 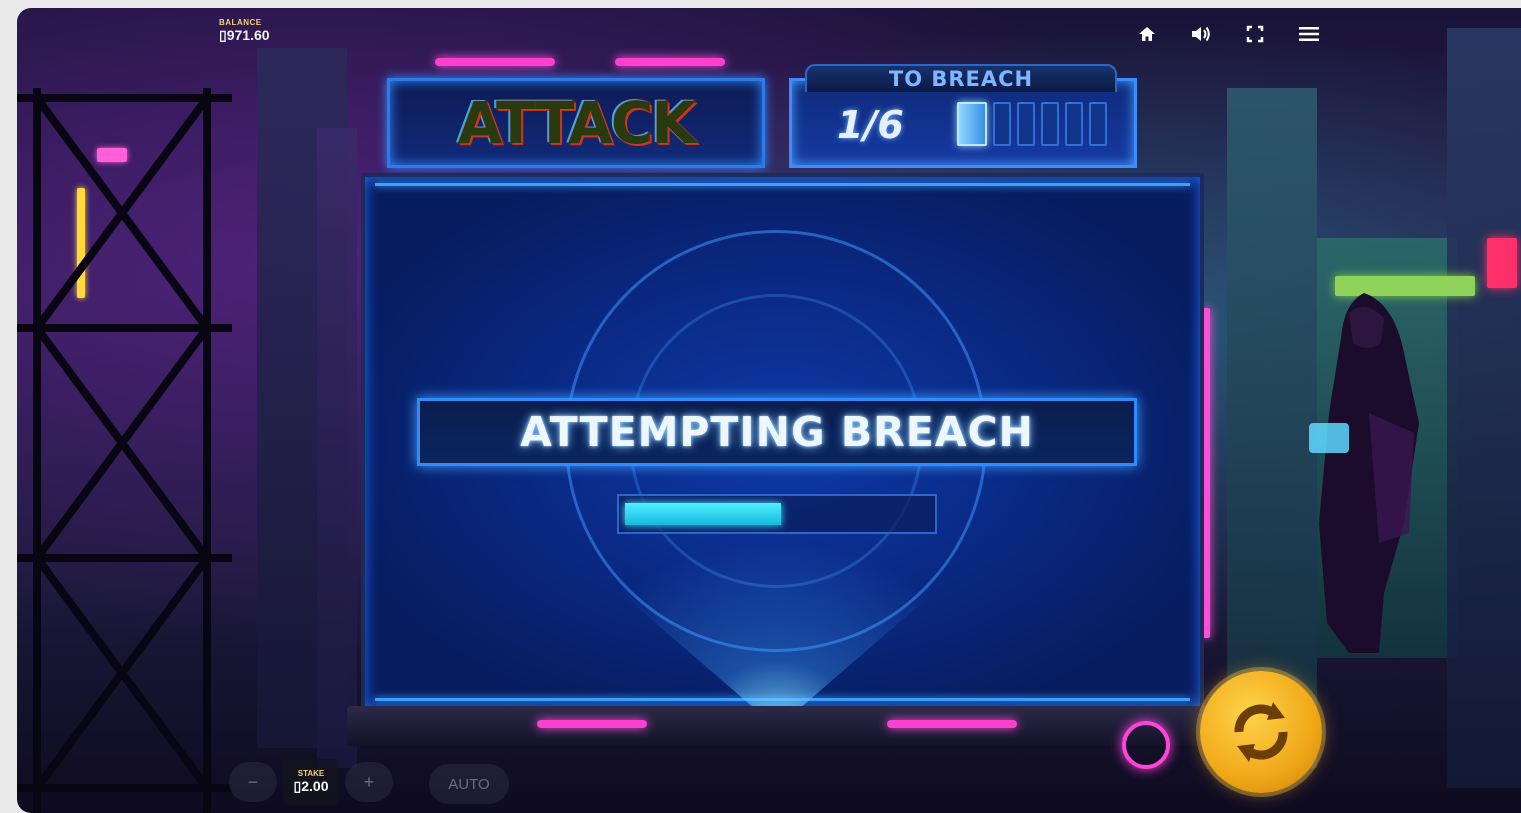 I want to click on status-banner: ATTEMPTING BREACH, so click(x=777, y=432).